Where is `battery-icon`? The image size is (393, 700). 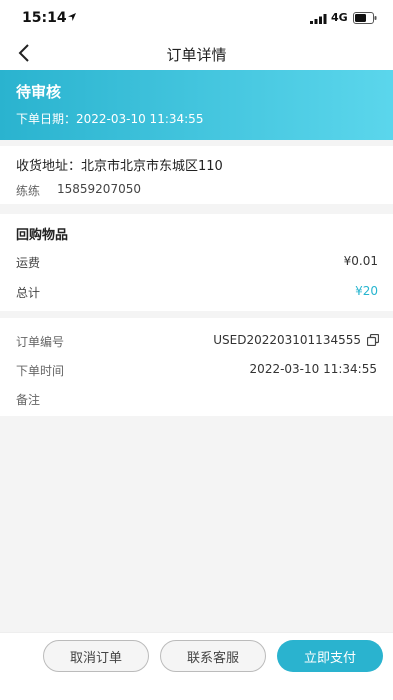 battery-icon is located at coordinates (365, 18).